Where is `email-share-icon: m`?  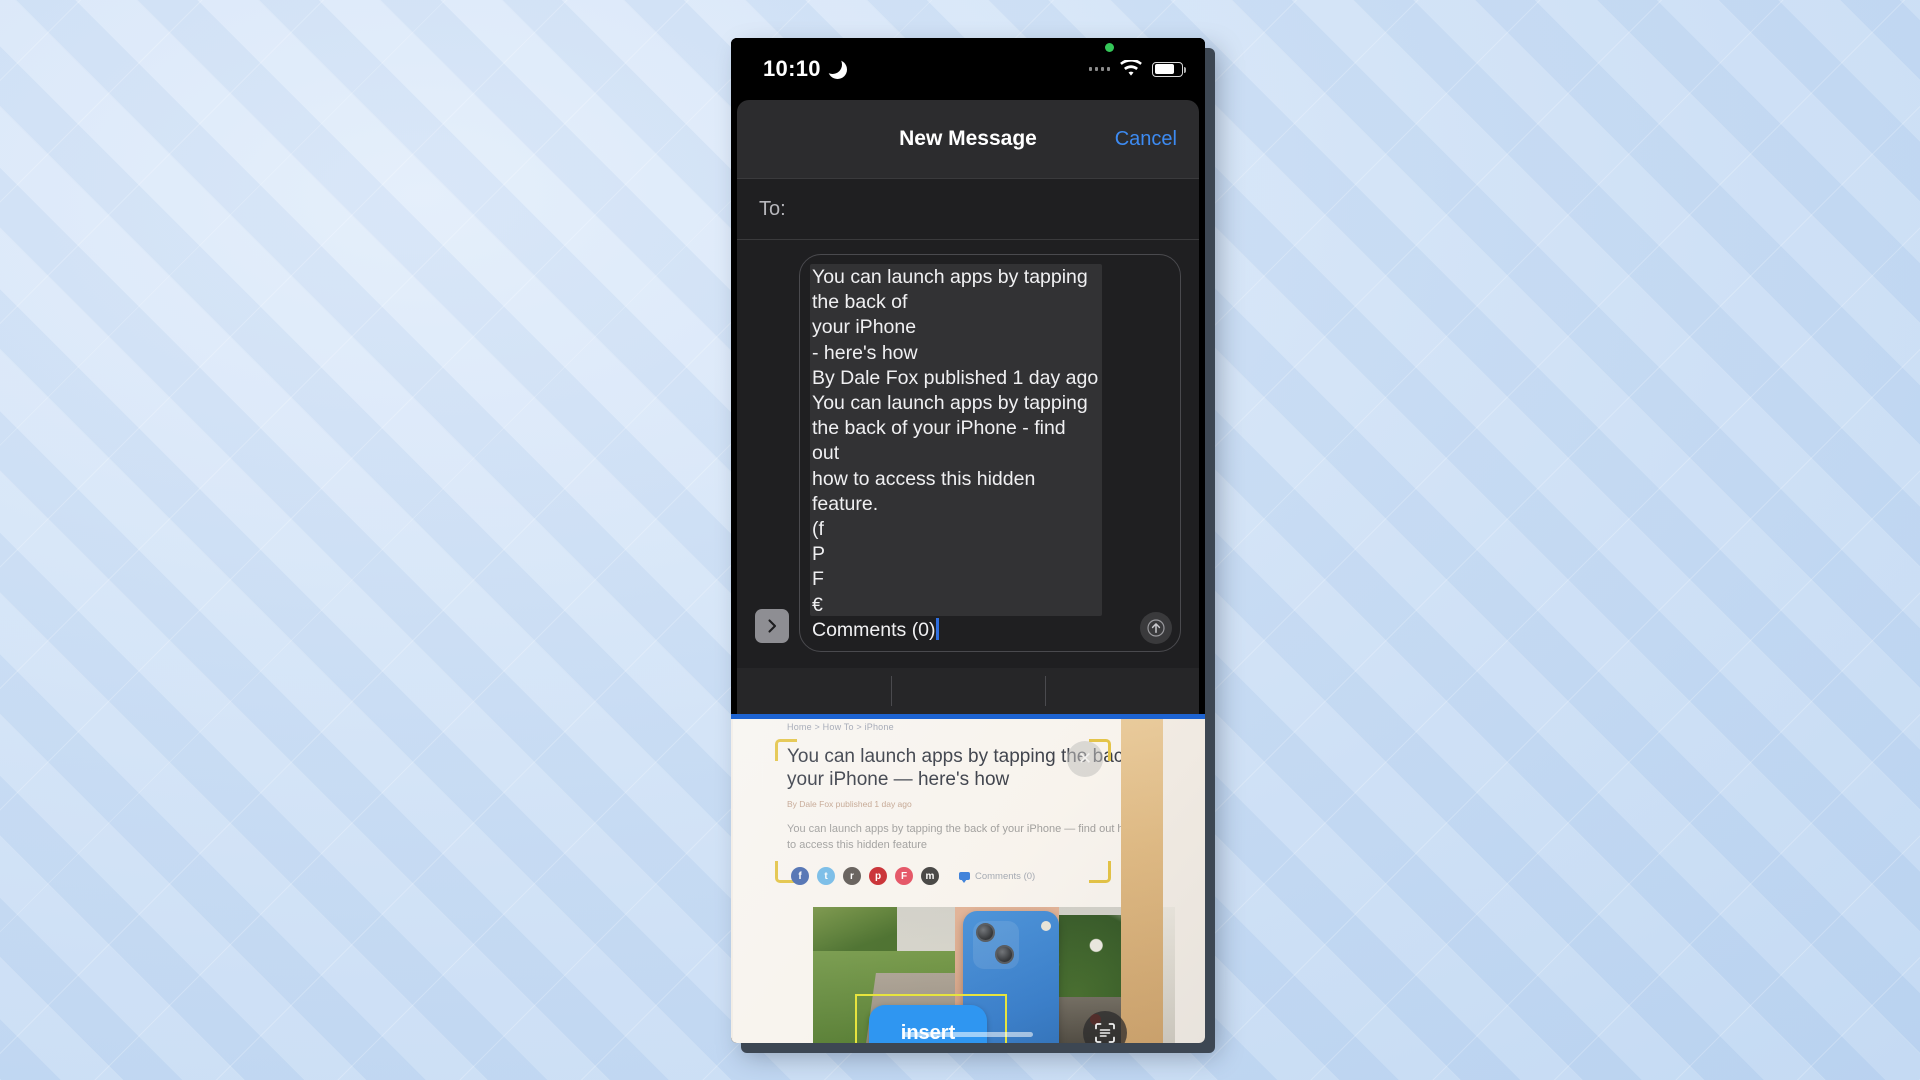
email-share-icon: m is located at coordinates (930, 876).